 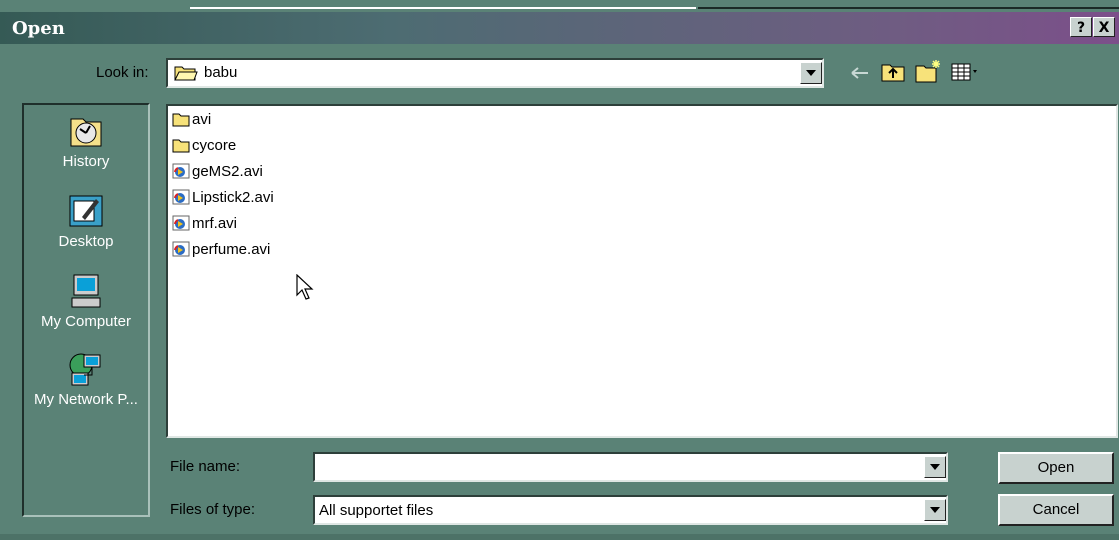 I want to click on network-places-icon, so click(x=86, y=369).